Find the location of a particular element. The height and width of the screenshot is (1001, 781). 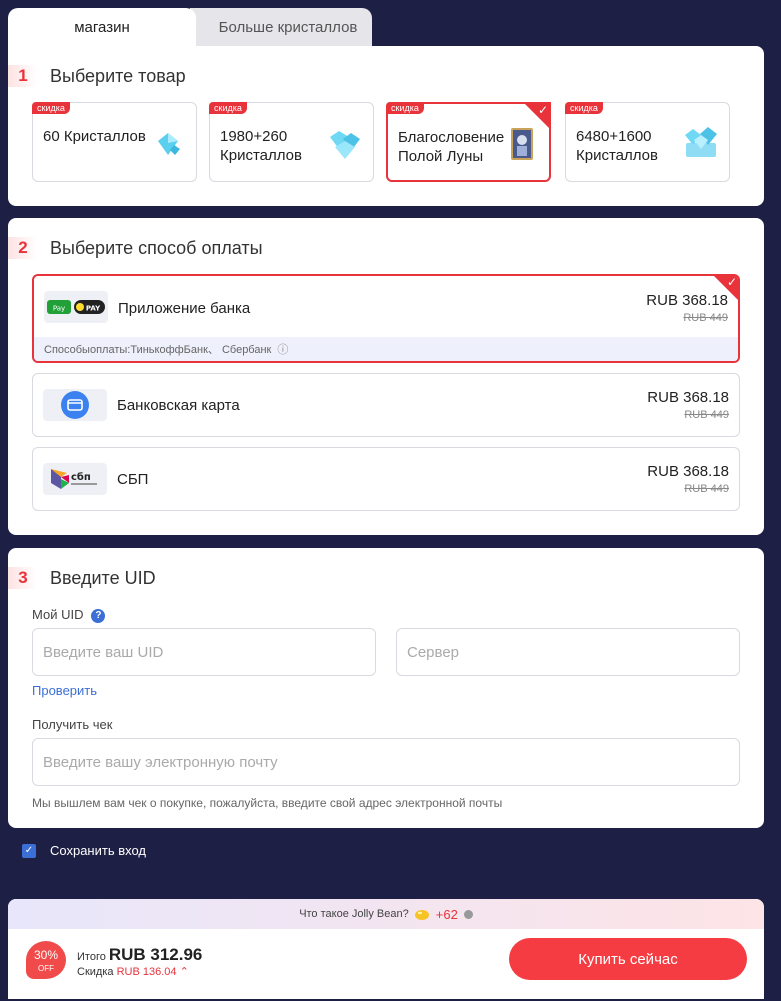

verify-link: Проверить is located at coordinates (64, 690).